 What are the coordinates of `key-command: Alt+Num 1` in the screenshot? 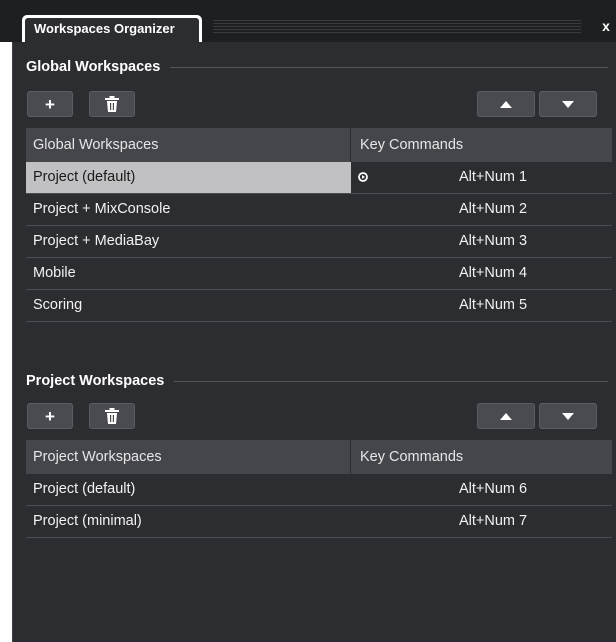 It's located at (493, 177).